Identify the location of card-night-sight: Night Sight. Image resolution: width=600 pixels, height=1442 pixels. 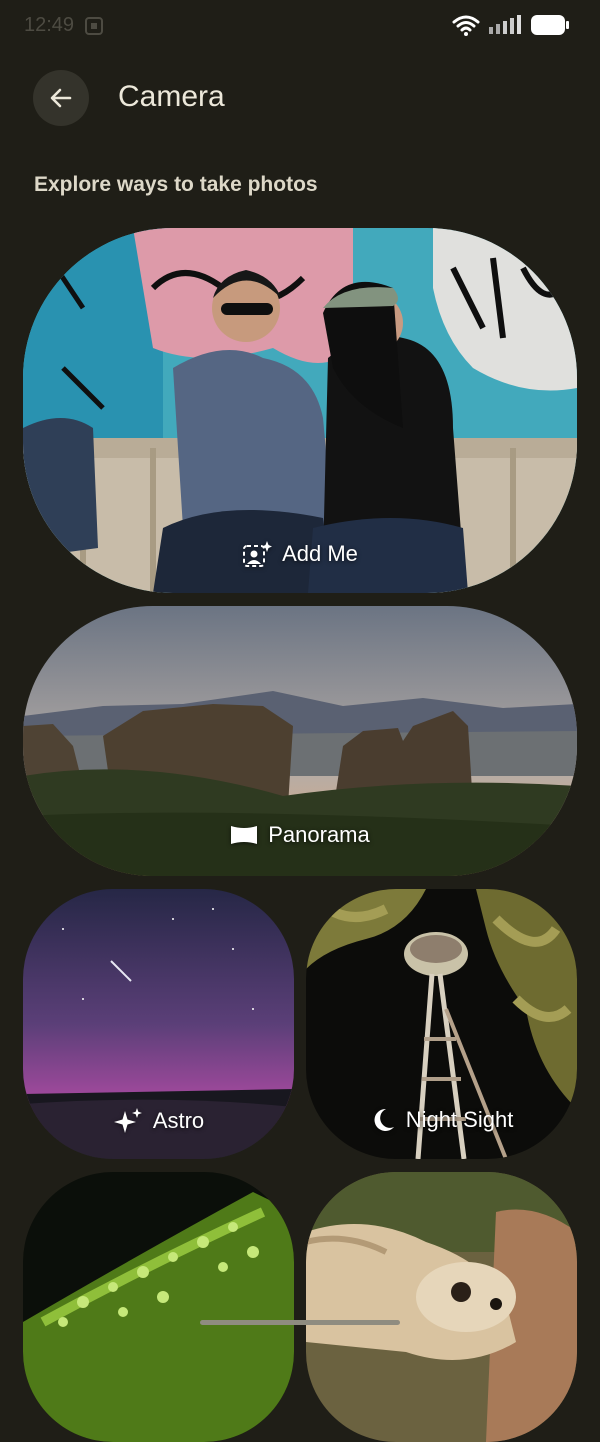
(441, 1024).